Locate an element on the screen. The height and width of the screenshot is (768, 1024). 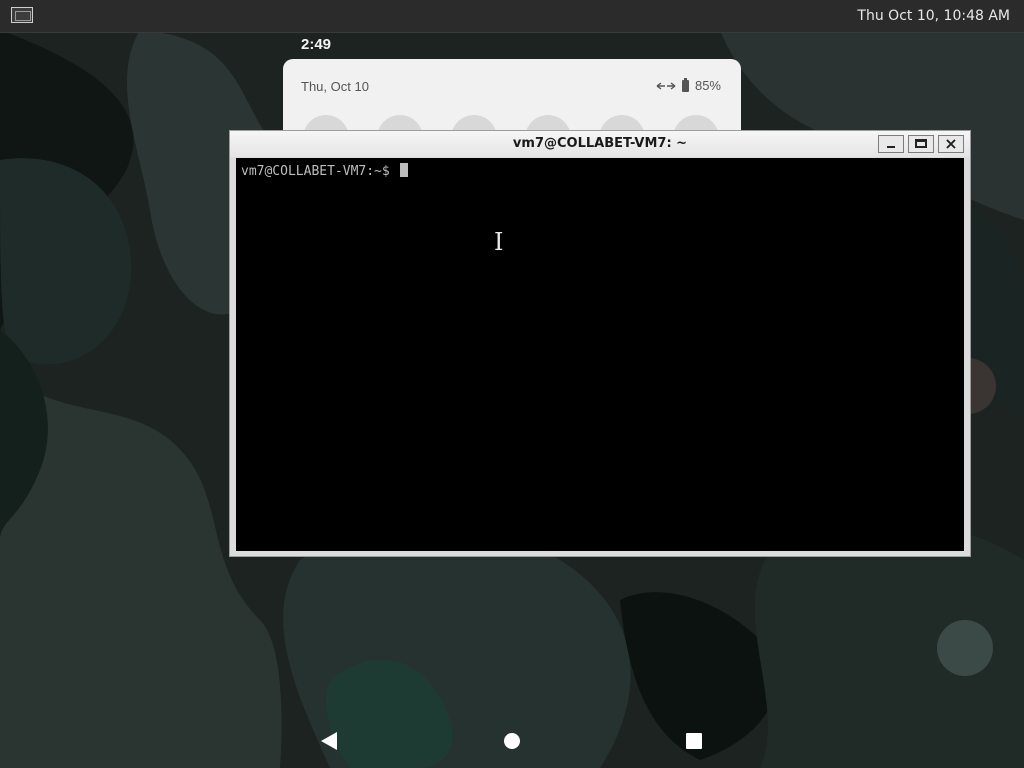
shade-date: Thu, Oct 10 is located at coordinates (335, 86).